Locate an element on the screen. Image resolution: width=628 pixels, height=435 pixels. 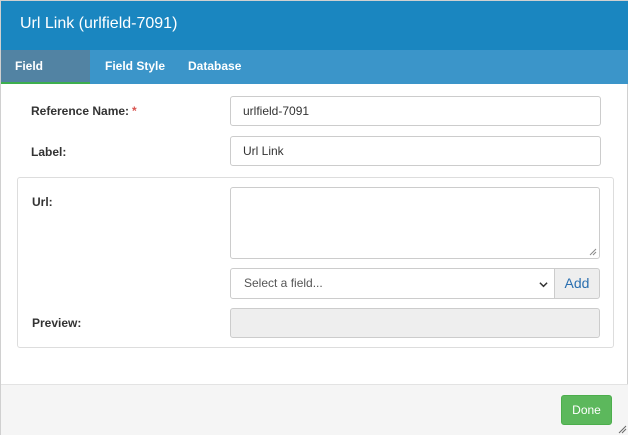
reference-name-label-text: Reference Name: is located at coordinates (80, 111).